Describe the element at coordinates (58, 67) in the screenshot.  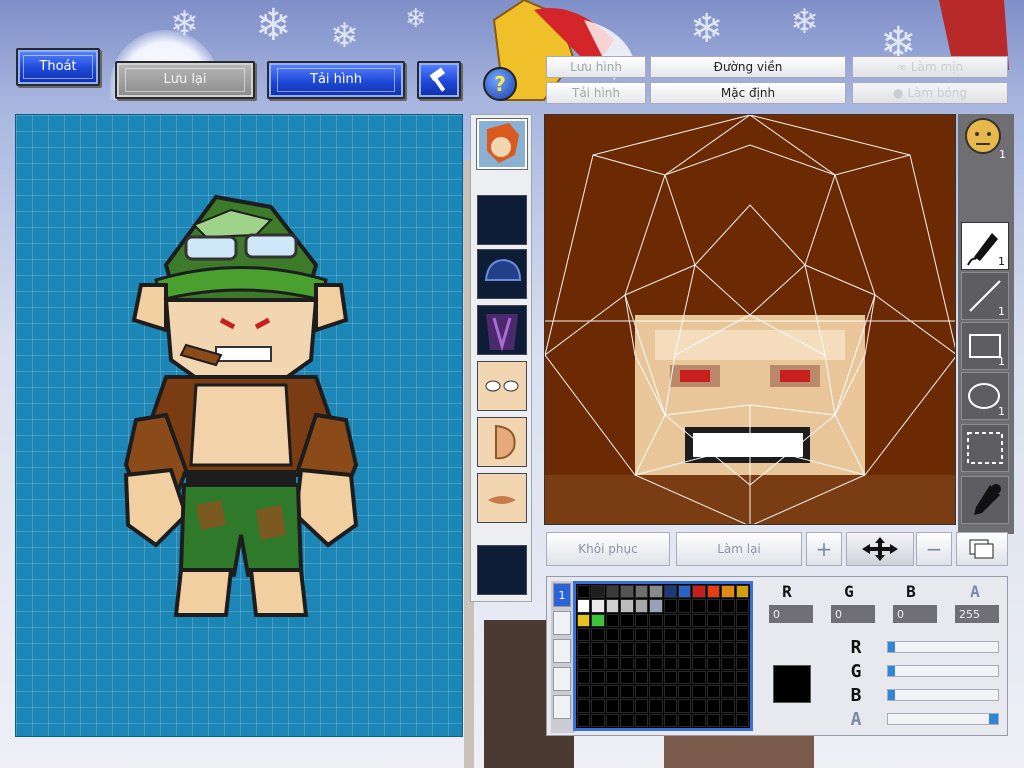
I see `exit-button: Thoát` at that location.